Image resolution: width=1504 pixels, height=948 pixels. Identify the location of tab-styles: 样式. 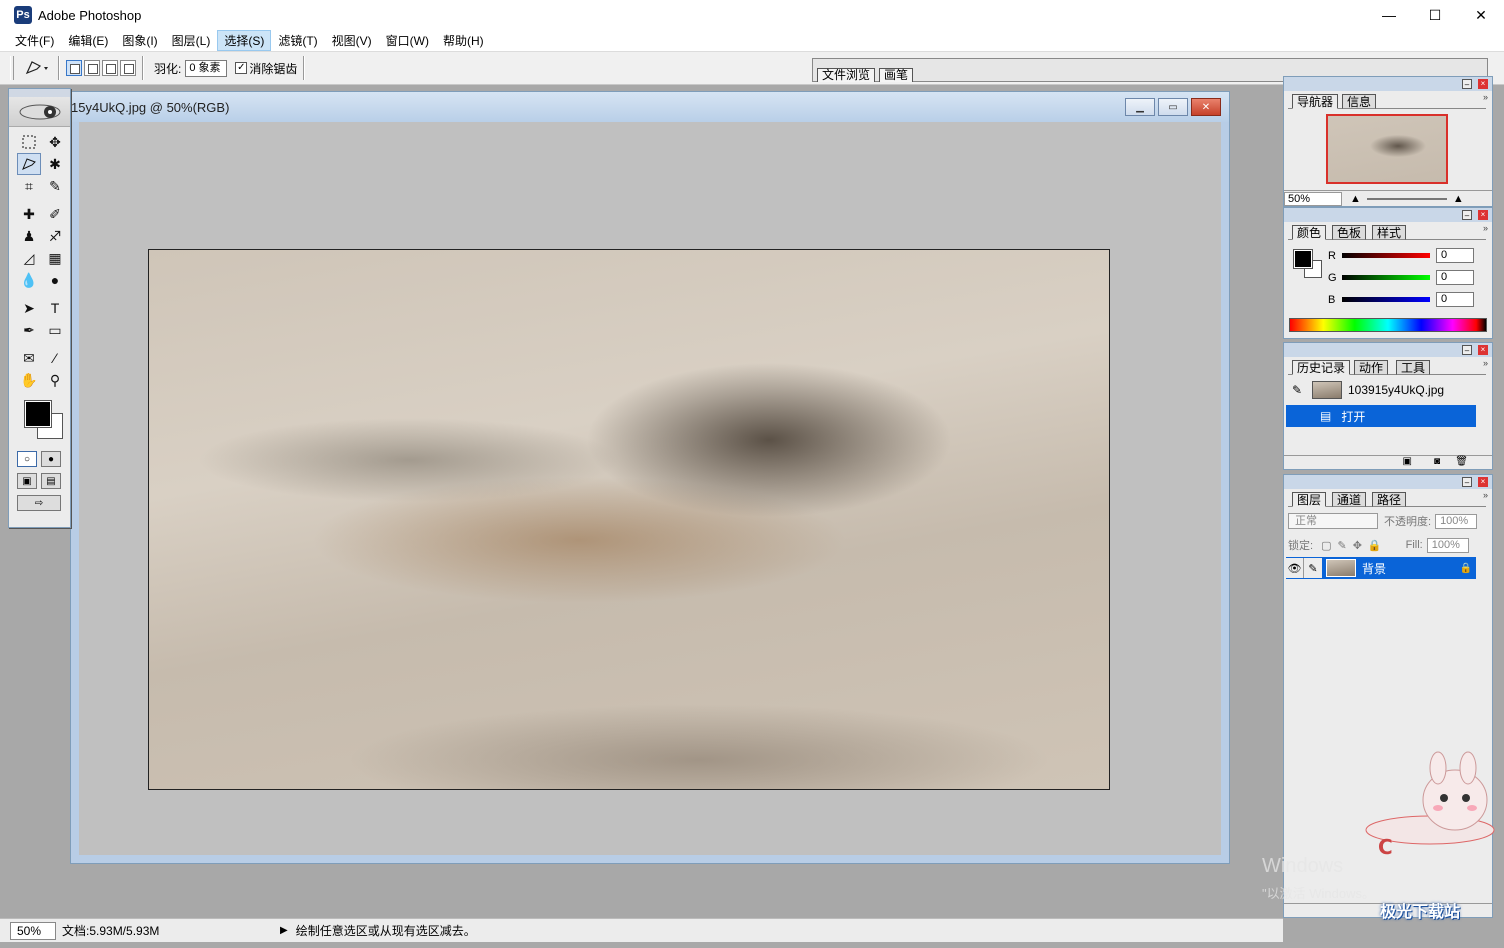
(1389, 232).